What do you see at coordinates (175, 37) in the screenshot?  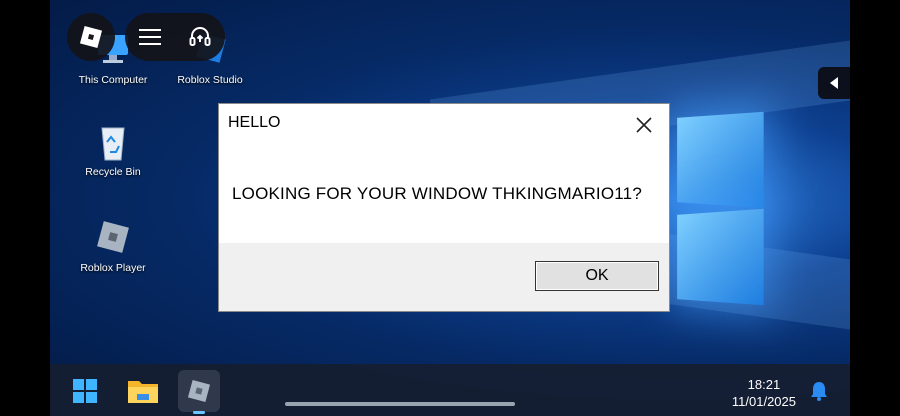 I see `roblox-toolbar` at bounding box center [175, 37].